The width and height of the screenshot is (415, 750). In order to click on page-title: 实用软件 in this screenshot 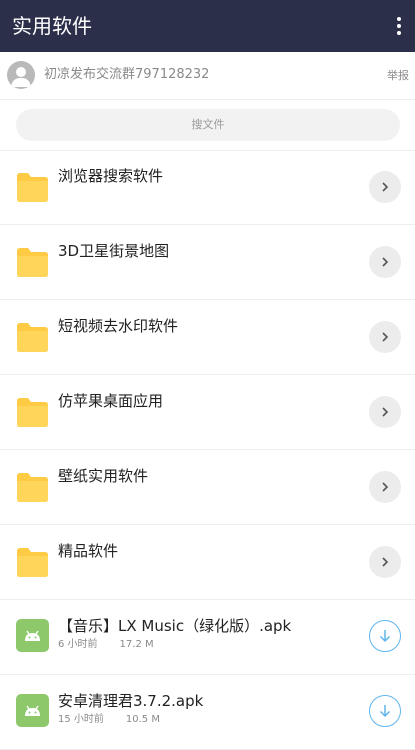, I will do `click(52, 26)`.